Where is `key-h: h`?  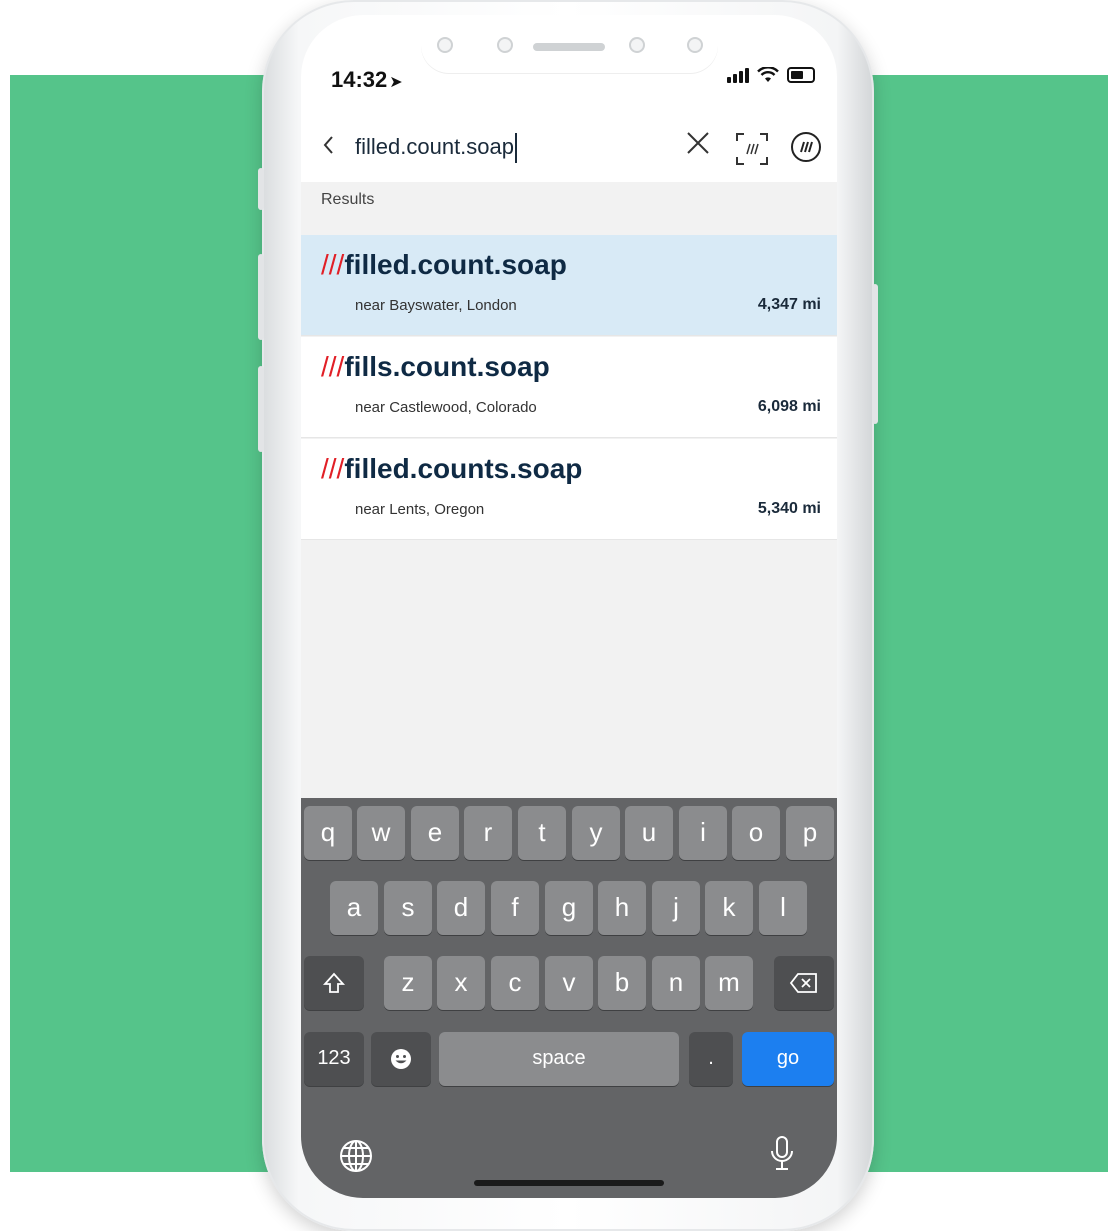
key-h: h is located at coordinates (622, 908).